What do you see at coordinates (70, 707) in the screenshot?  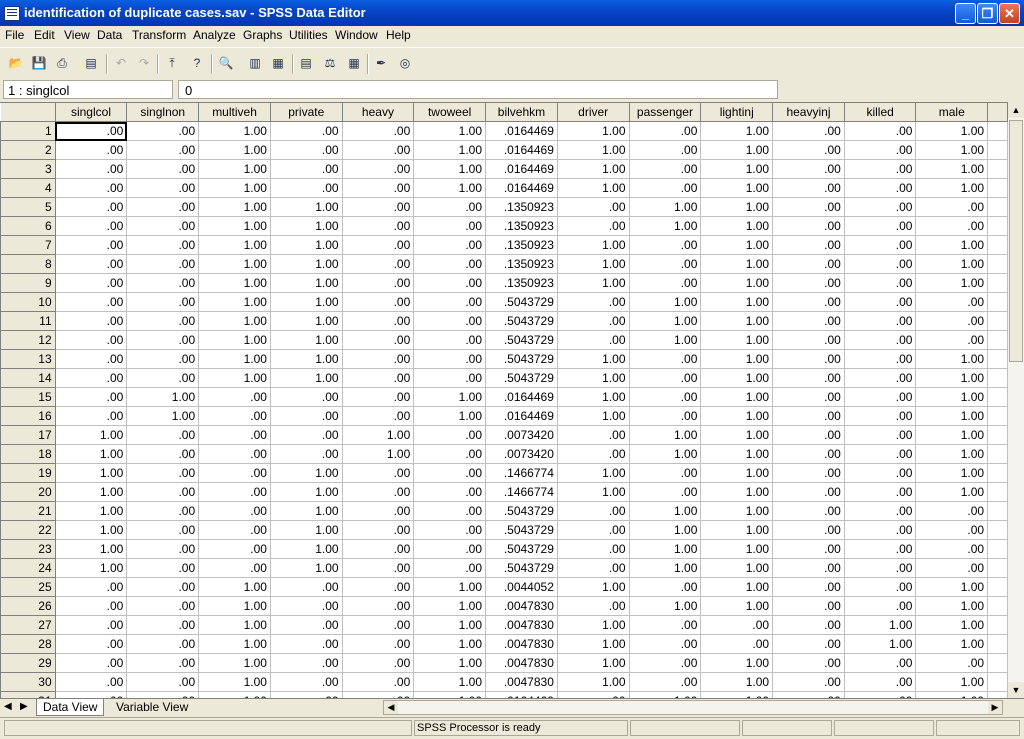 I see `tab-data-view: Data View` at bounding box center [70, 707].